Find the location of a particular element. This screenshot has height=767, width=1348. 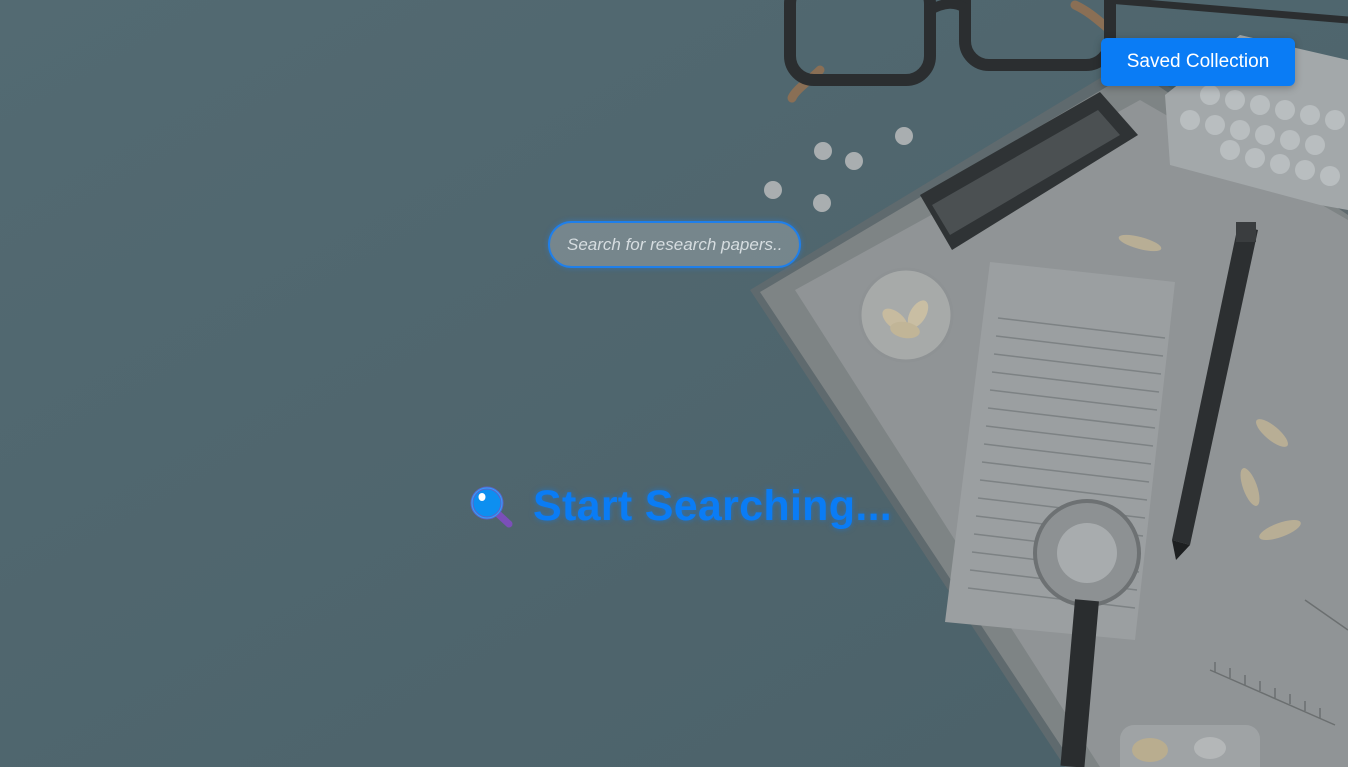

search-input is located at coordinates (674, 244).